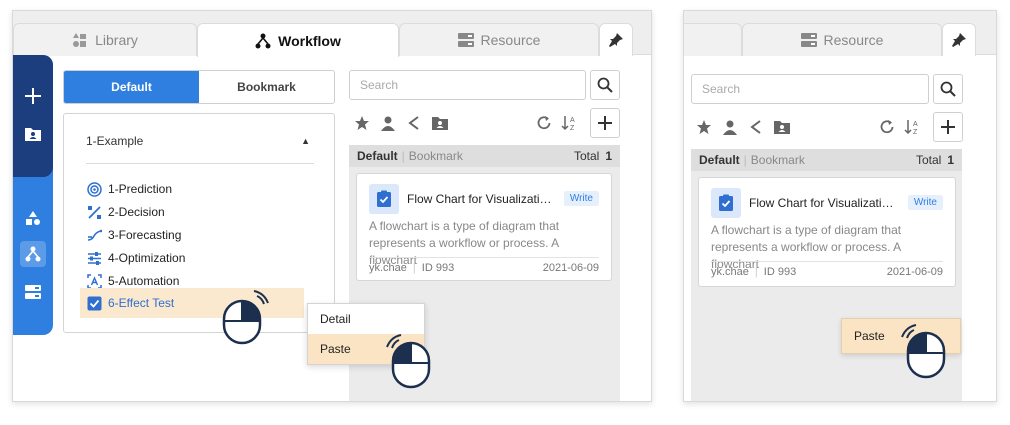 The image size is (1010, 425). I want to click on tree-item-label: 6-Effect Test, so click(141, 303).